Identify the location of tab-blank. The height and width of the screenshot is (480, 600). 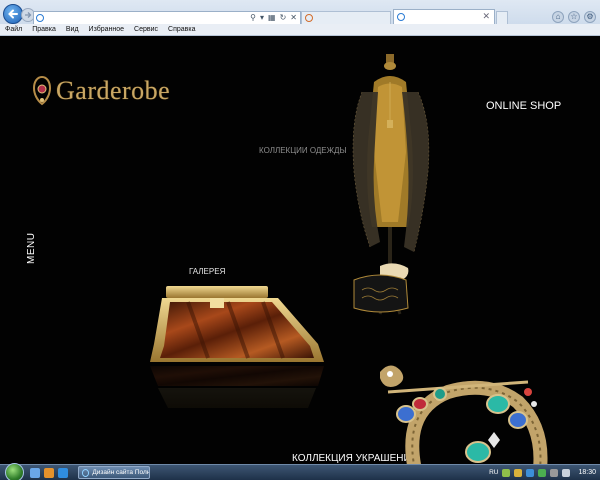
(346, 18).